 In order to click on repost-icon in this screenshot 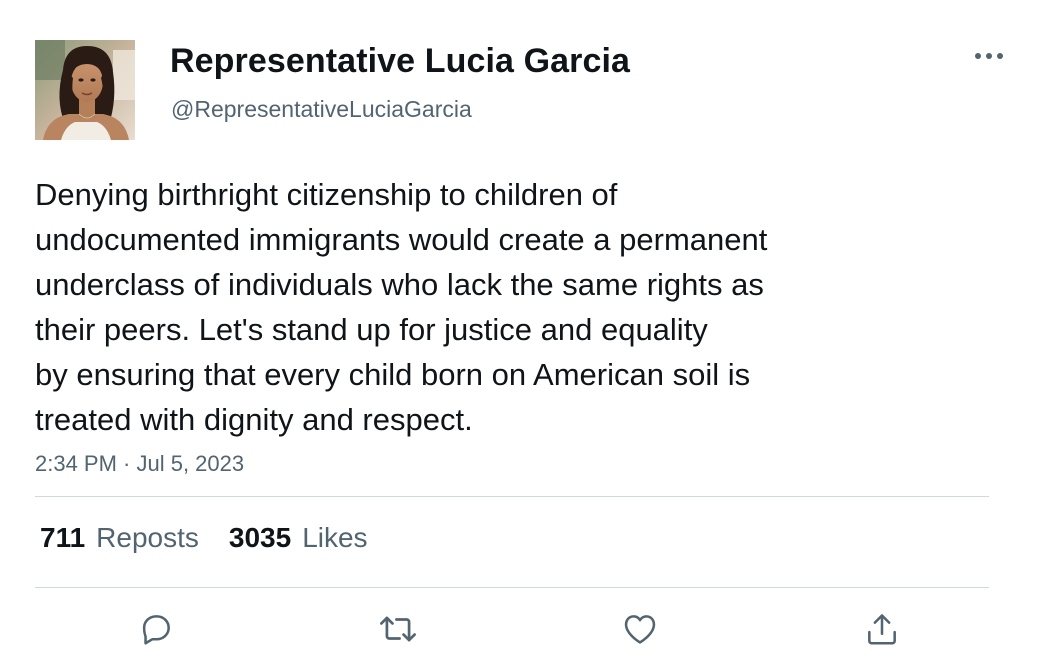, I will do `click(398, 629)`.